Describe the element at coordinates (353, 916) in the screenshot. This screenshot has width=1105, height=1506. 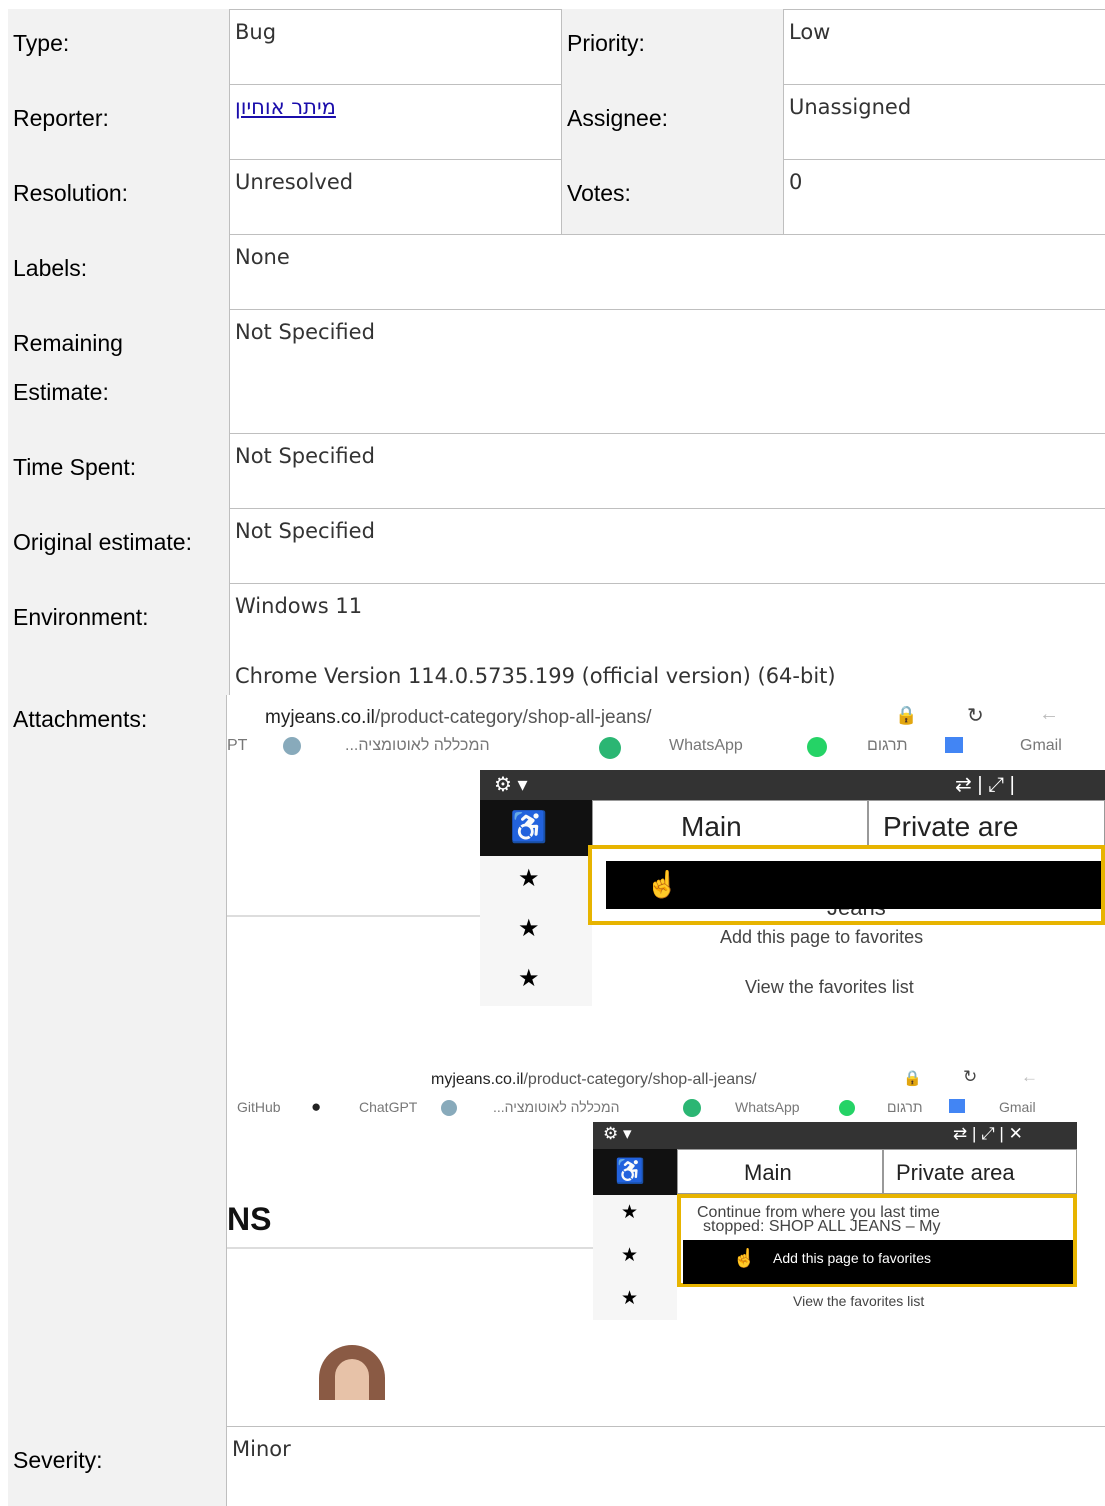
I see `page-divider` at that location.